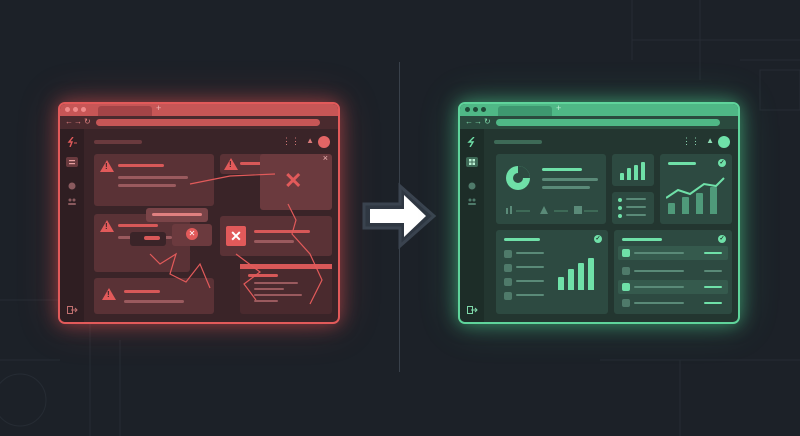 The width and height of the screenshot is (800, 436). Describe the element at coordinates (558, 108) in the screenshot. I see `new-tab-button: +` at that location.